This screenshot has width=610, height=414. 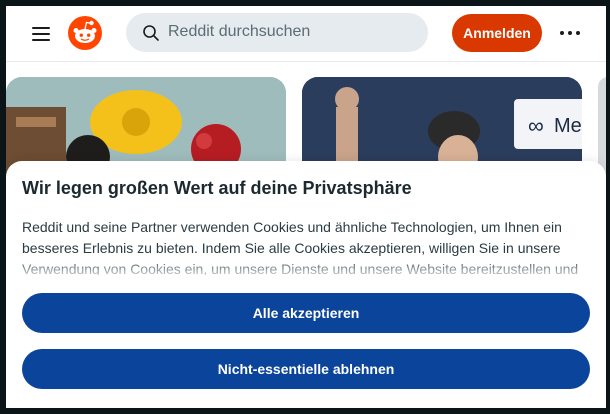 What do you see at coordinates (306, 313) in the screenshot?
I see `accept-all-button: Alle akzeptieren` at bounding box center [306, 313].